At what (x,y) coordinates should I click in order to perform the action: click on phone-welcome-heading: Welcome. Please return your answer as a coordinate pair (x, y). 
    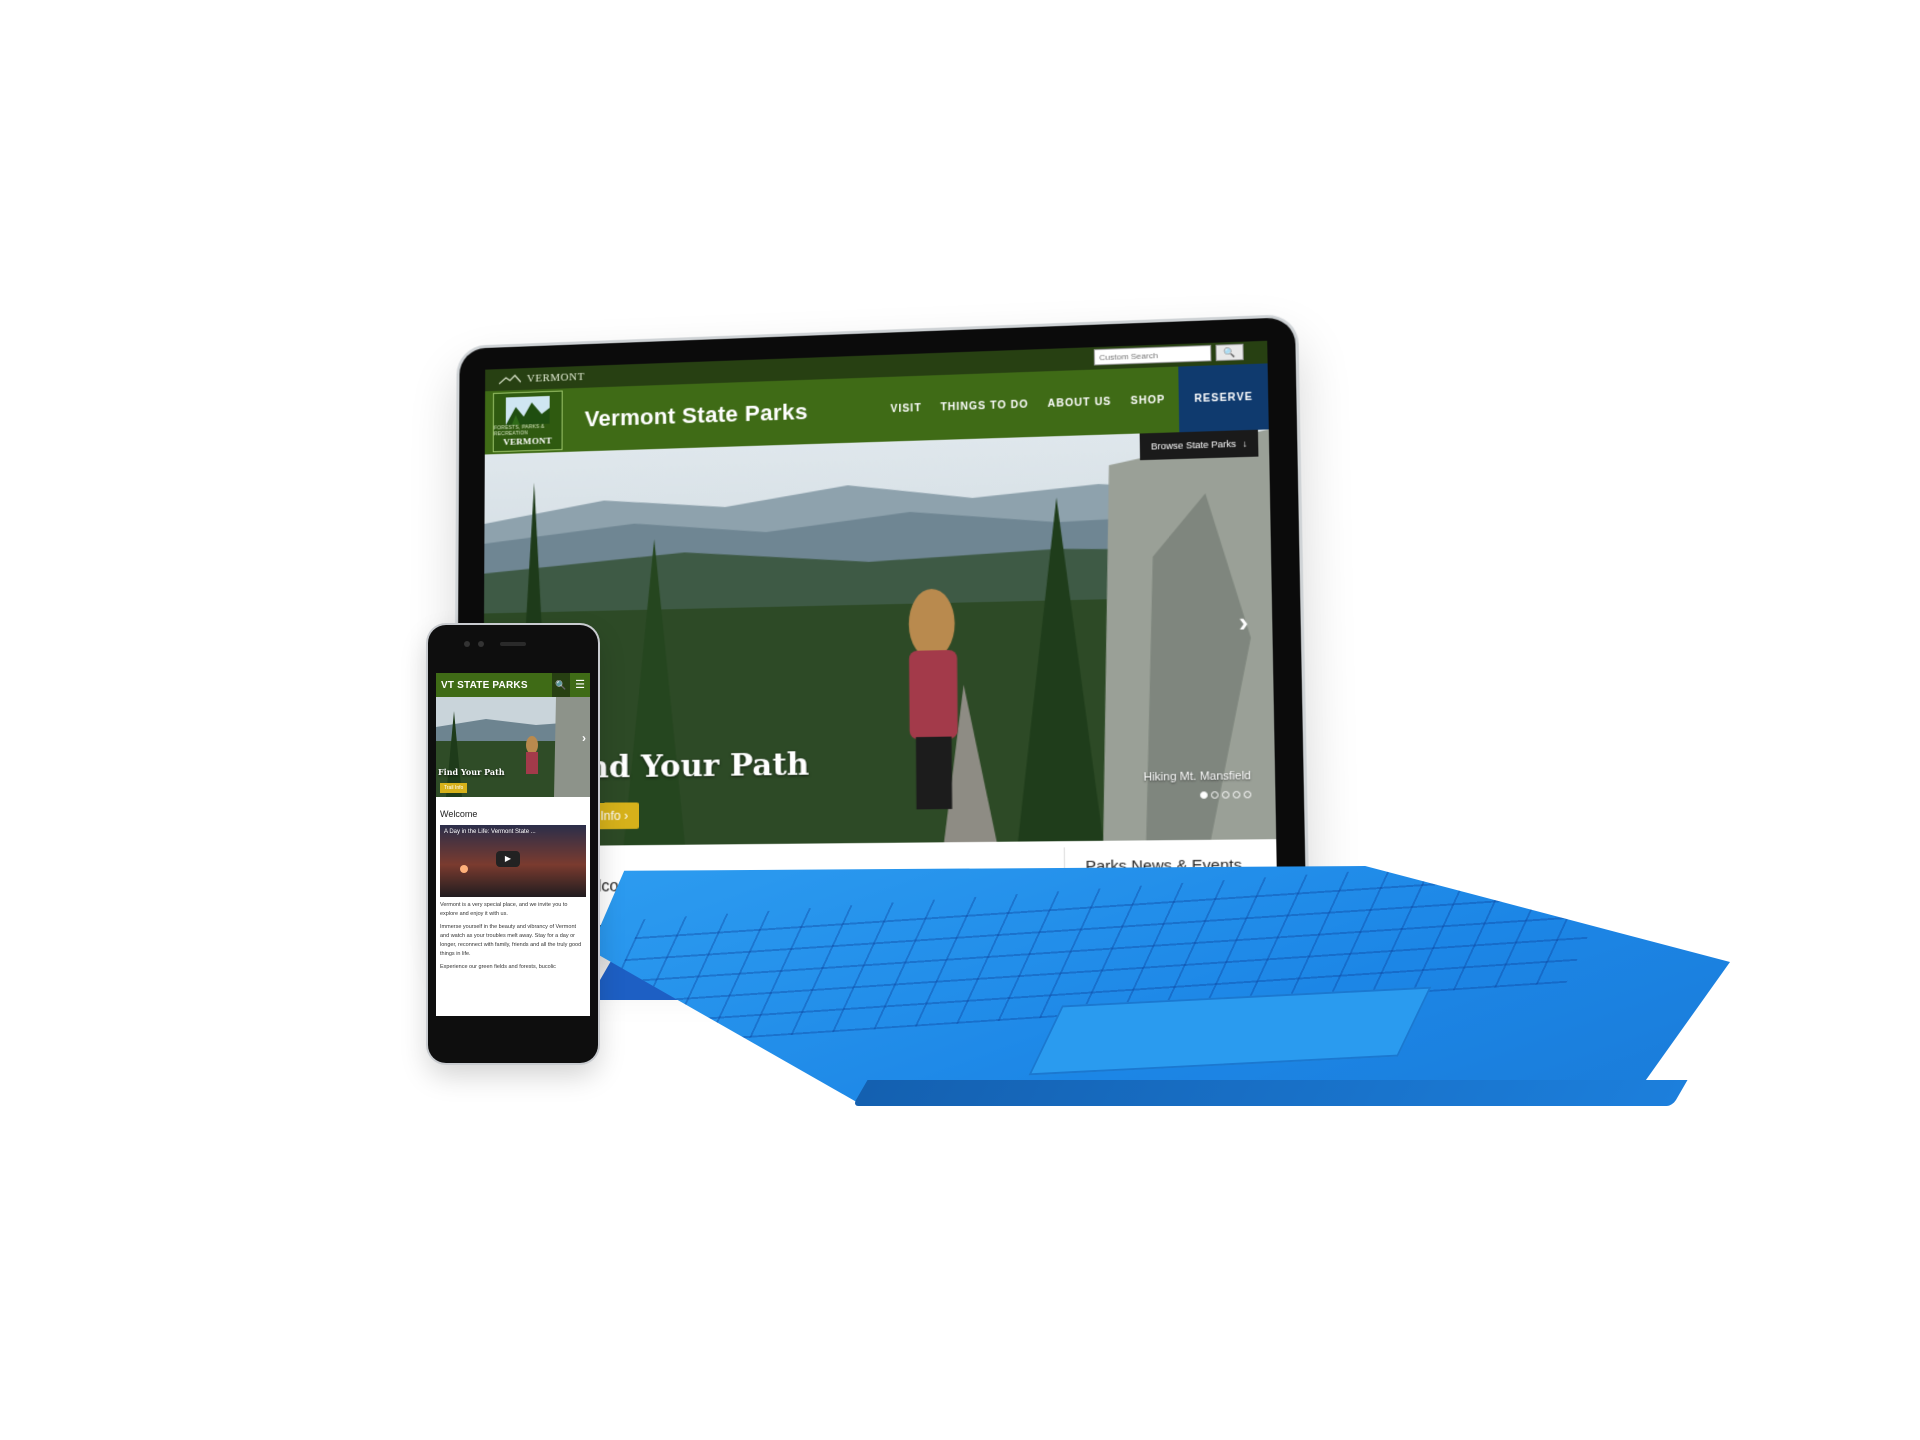
    Looking at the image, I should click on (459, 814).